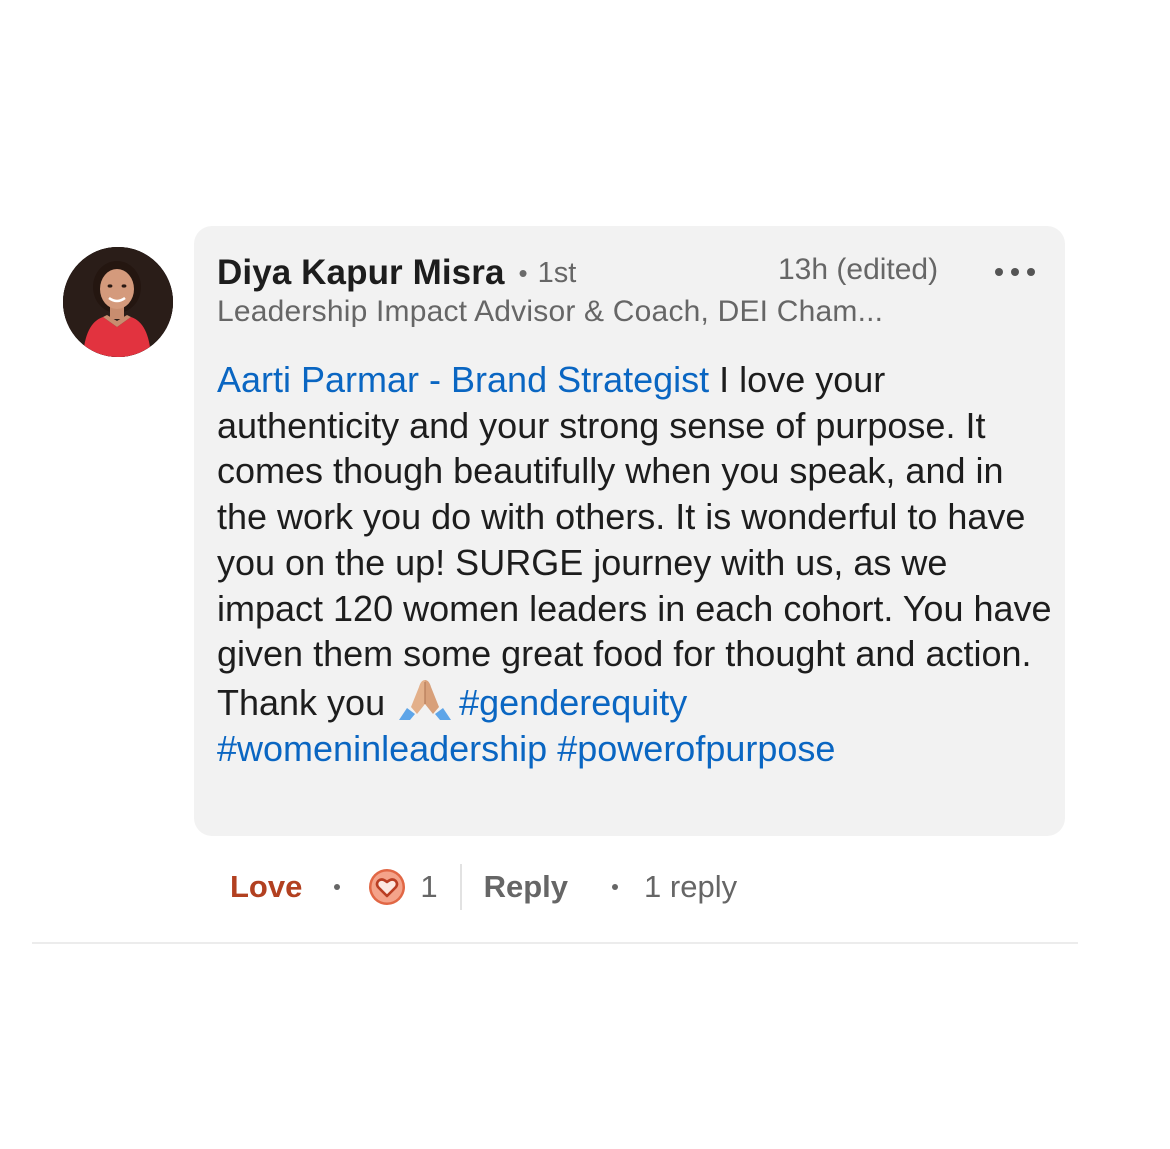 The width and height of the screenshot is (1170, 1149). I want to click on replies-count-link: 1 reply, so click(690, 887).